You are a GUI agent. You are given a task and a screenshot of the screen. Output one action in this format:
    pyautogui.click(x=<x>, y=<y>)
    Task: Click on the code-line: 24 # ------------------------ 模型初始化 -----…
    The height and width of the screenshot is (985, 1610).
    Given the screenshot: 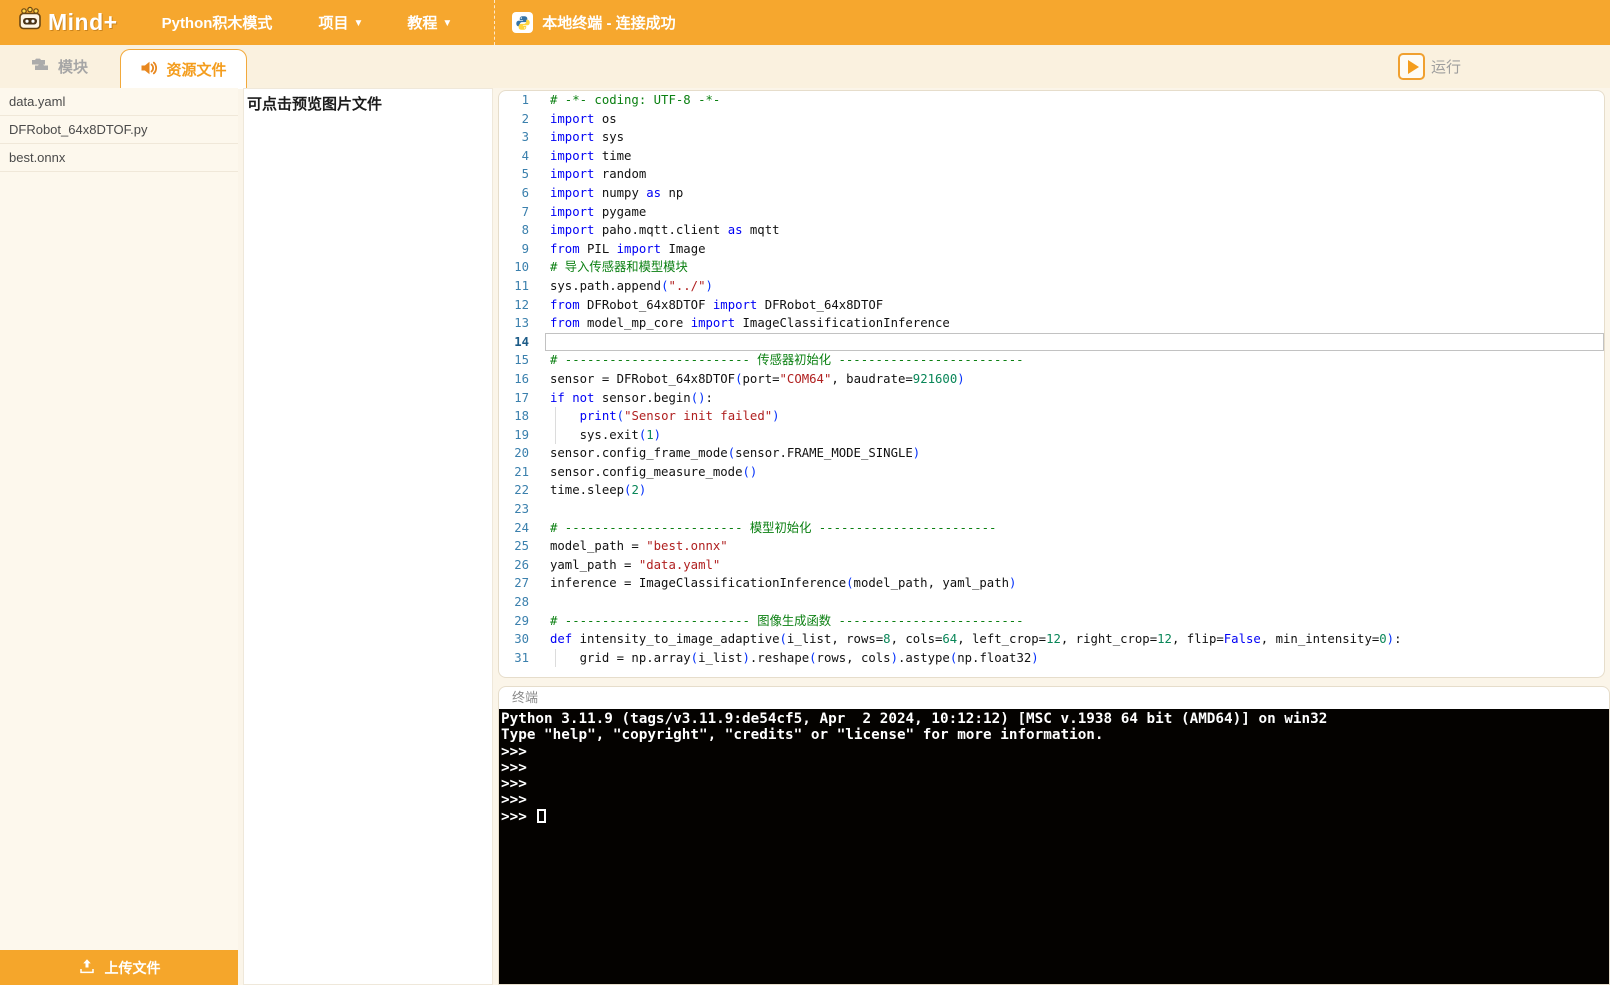 What is the action you would take?
    pyautogui.click(x=1051, y=528)
    